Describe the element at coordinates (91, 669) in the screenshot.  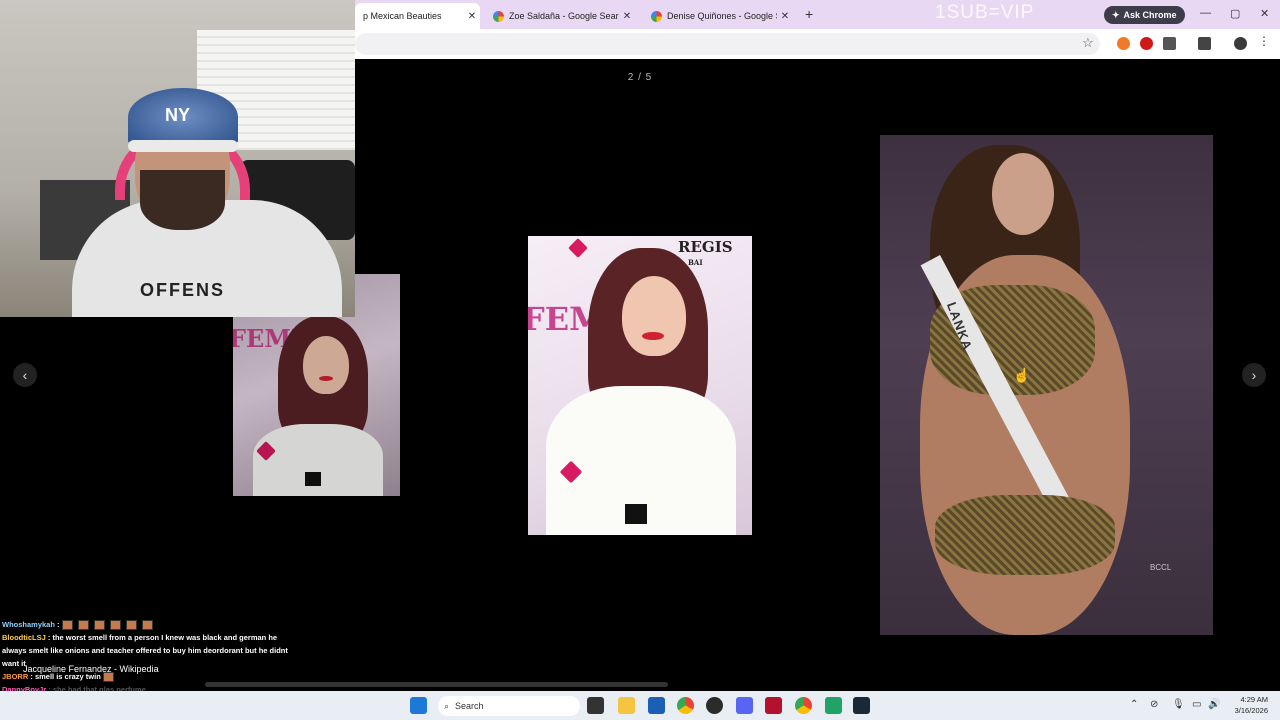
I see `link-tooltip: Jacqueline Fernandez - Wikipedia` at that location.